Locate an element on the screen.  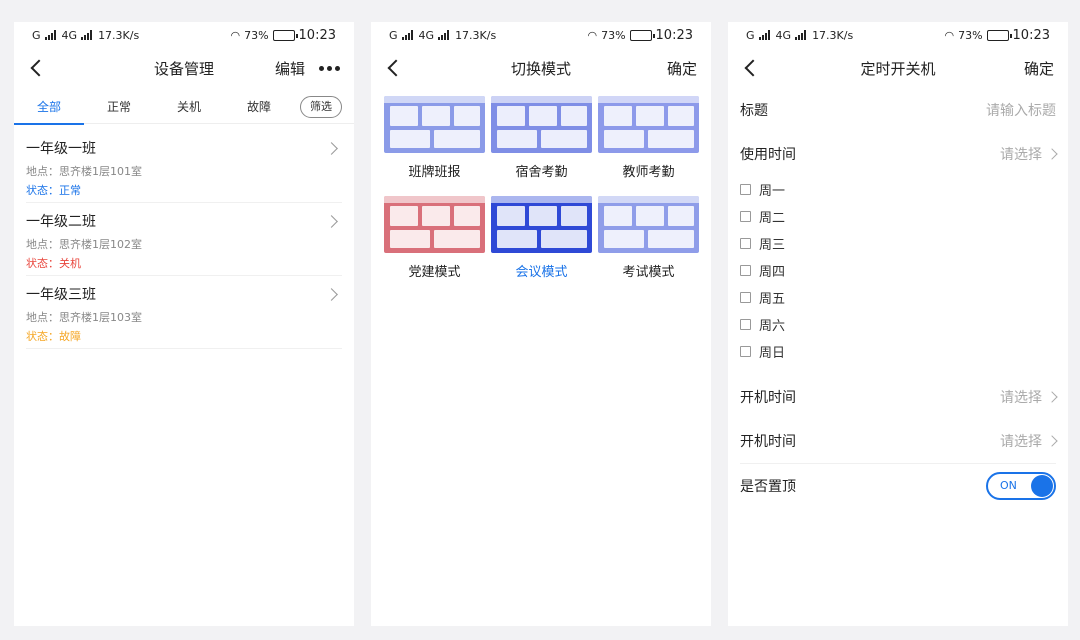
mode-label: 会议模式 is located at coordinates (541, 272).